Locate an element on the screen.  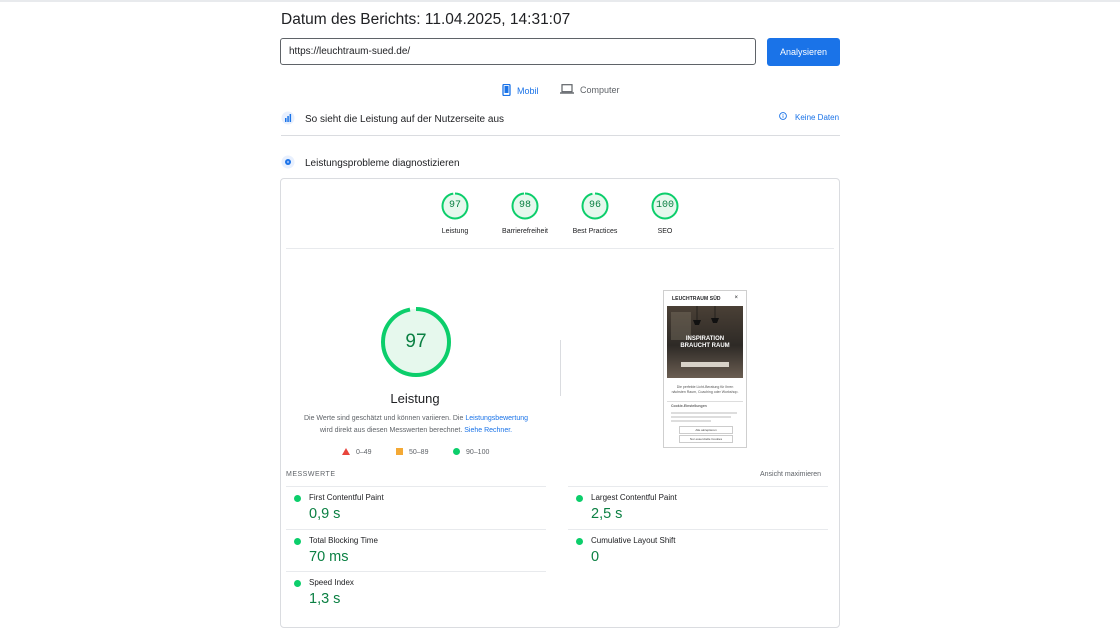
url-input is located at coordinates (518, 51).